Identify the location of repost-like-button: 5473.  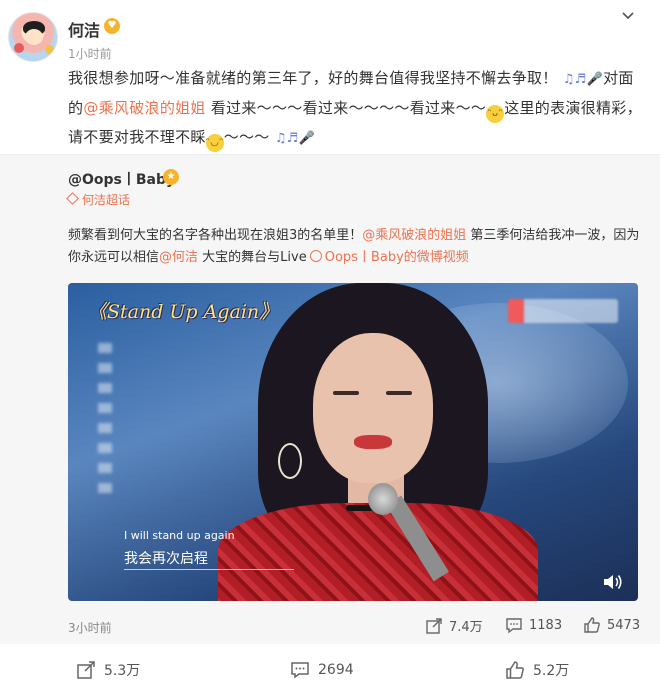
(611, 625).